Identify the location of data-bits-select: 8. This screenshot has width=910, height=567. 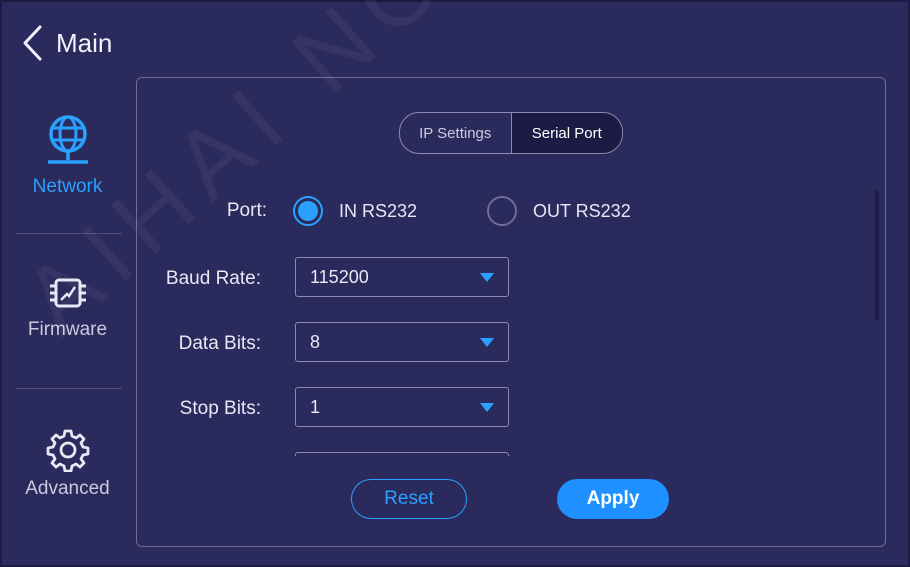
(402, 342).